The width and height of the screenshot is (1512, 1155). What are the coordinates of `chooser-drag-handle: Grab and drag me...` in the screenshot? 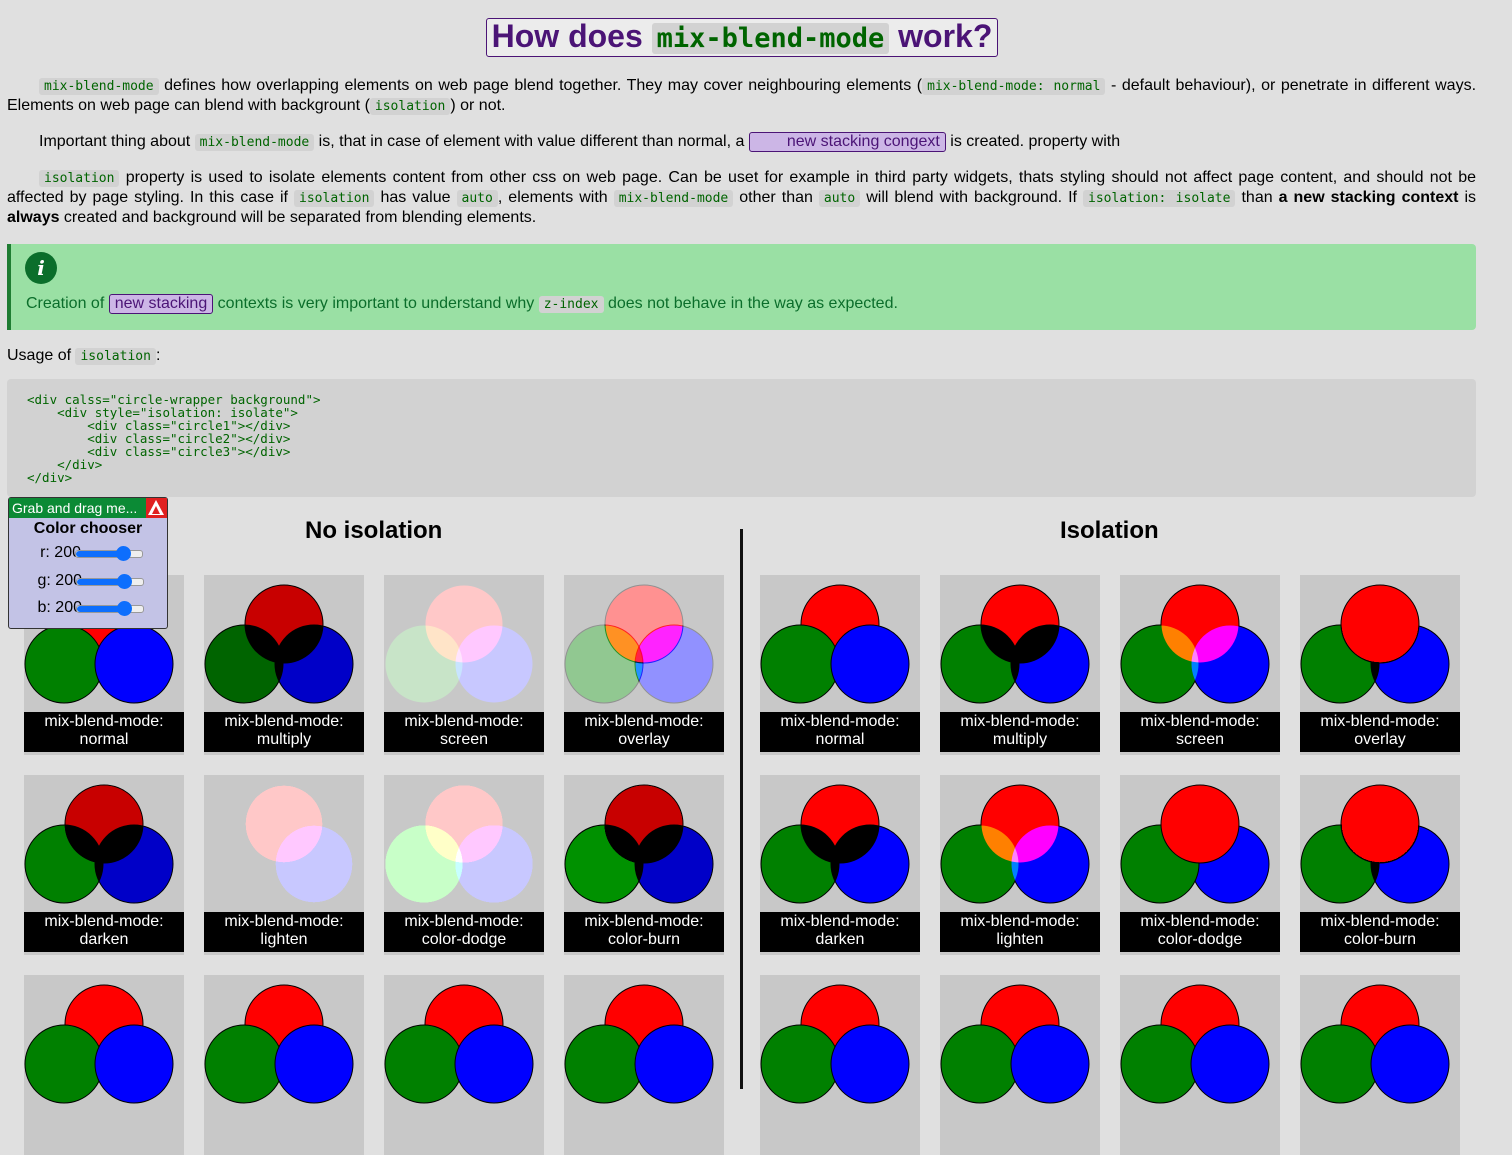 It's located at (88, 508).